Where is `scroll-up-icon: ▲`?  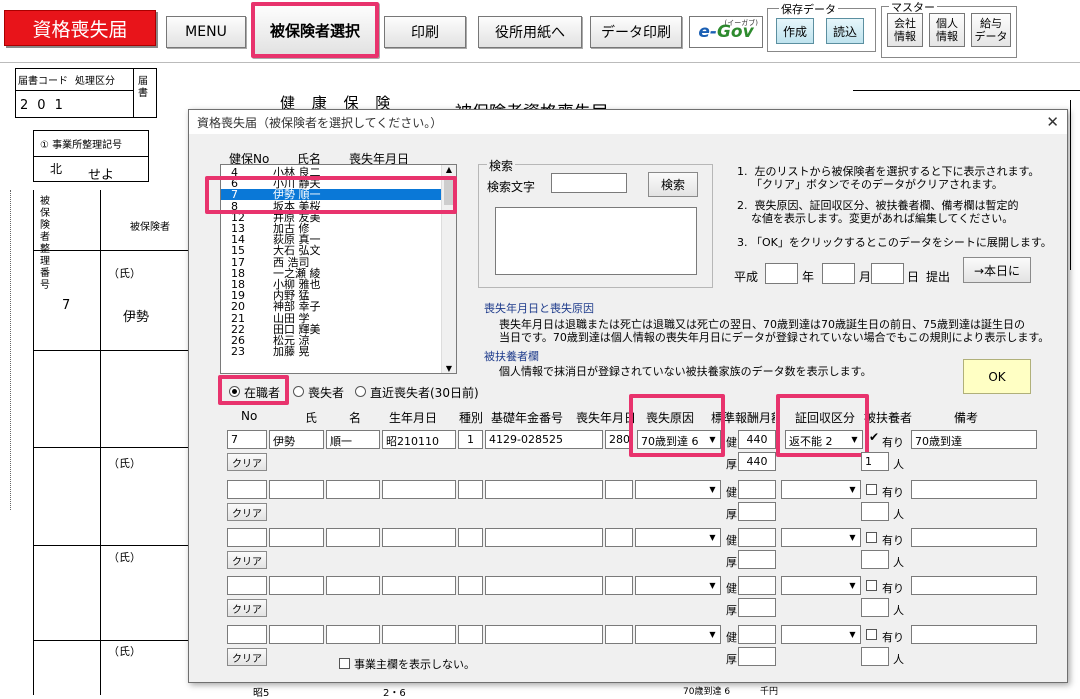
scroll-up-icon: ▲ is located at coordinates (449, 169).